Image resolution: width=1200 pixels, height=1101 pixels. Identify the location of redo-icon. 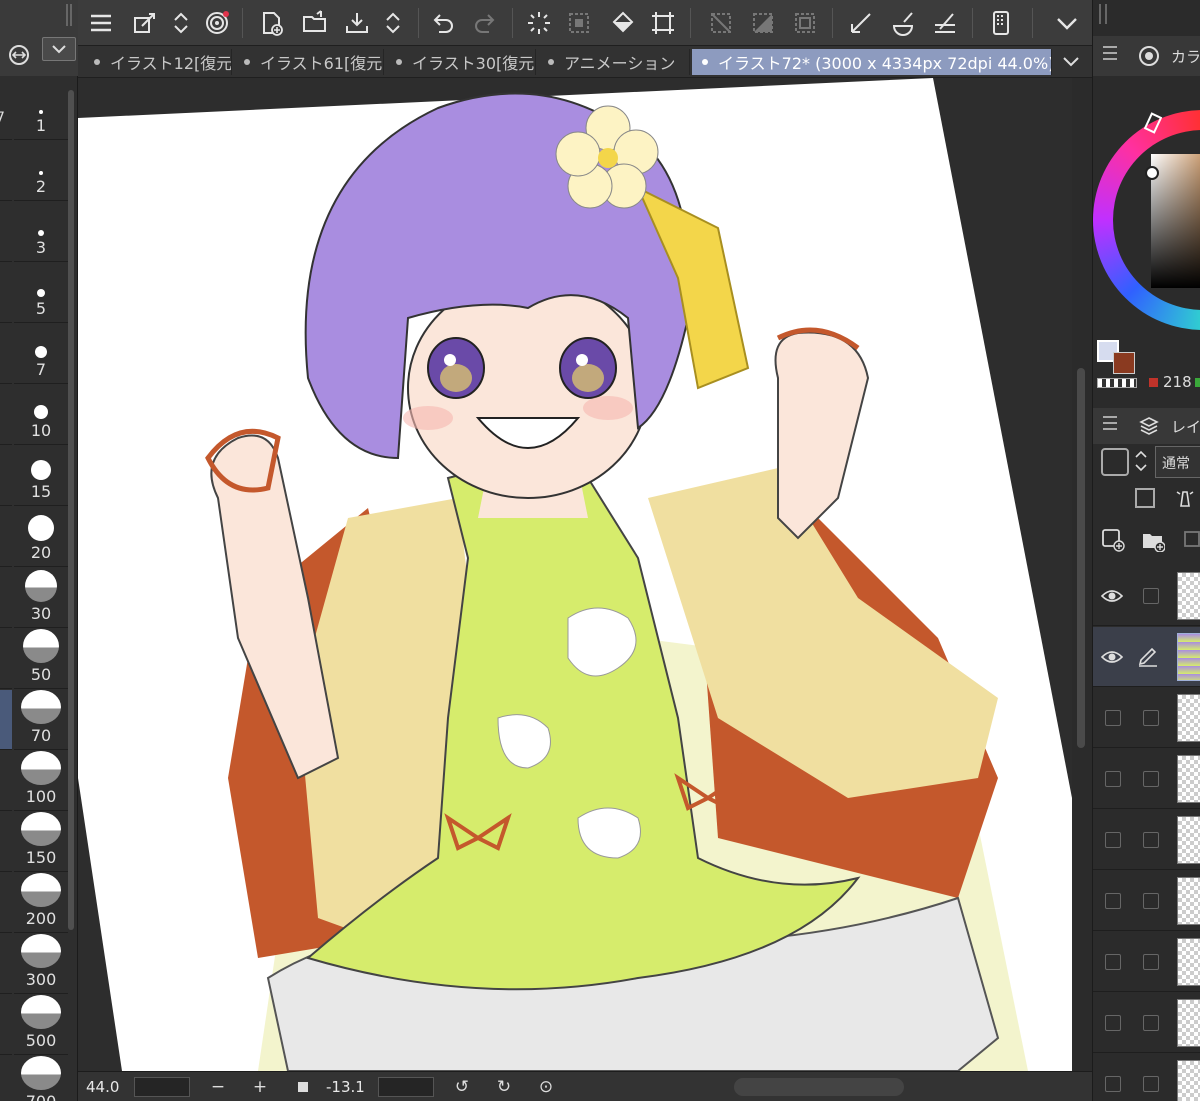
(485, 23).